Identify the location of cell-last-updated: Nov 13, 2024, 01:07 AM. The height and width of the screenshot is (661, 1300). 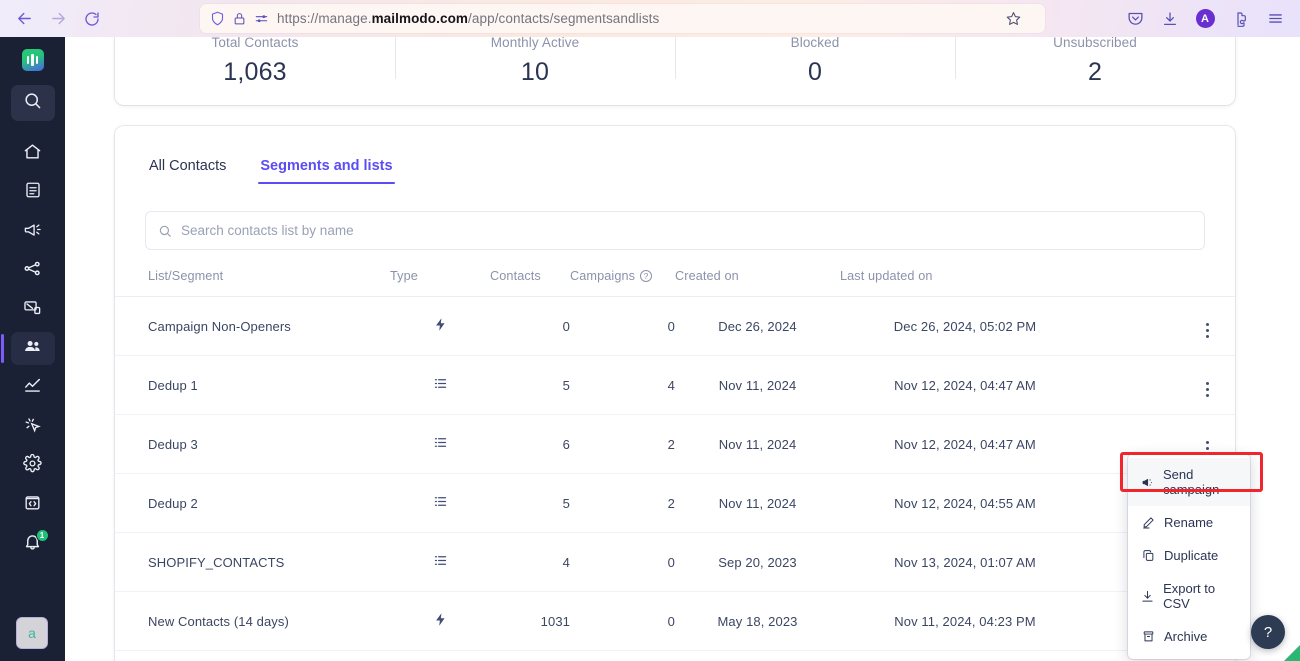
(965, 562).